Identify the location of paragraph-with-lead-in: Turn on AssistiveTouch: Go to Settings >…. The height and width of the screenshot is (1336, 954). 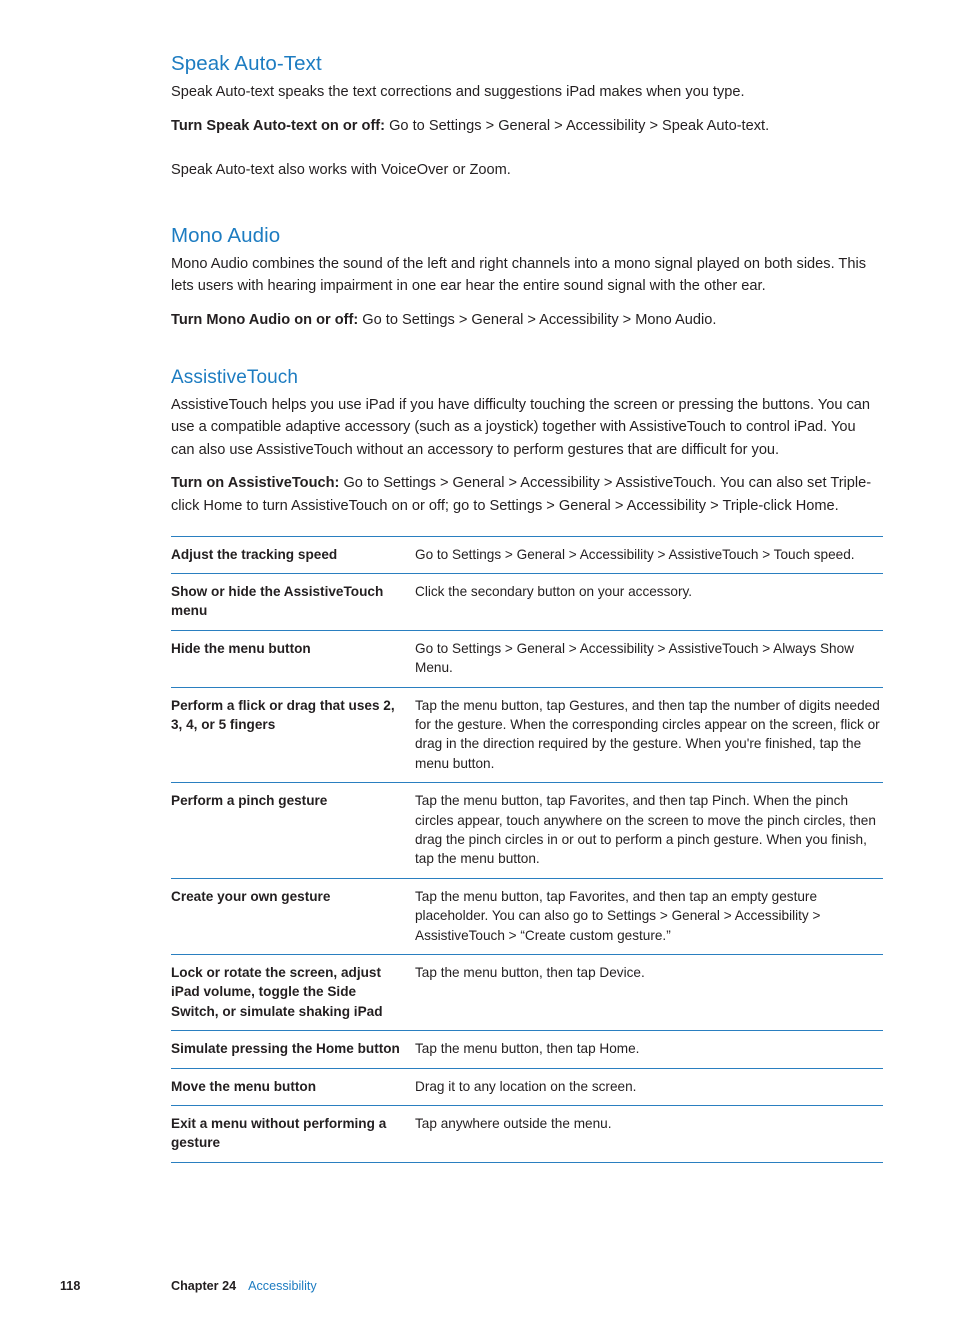
(527, 494).